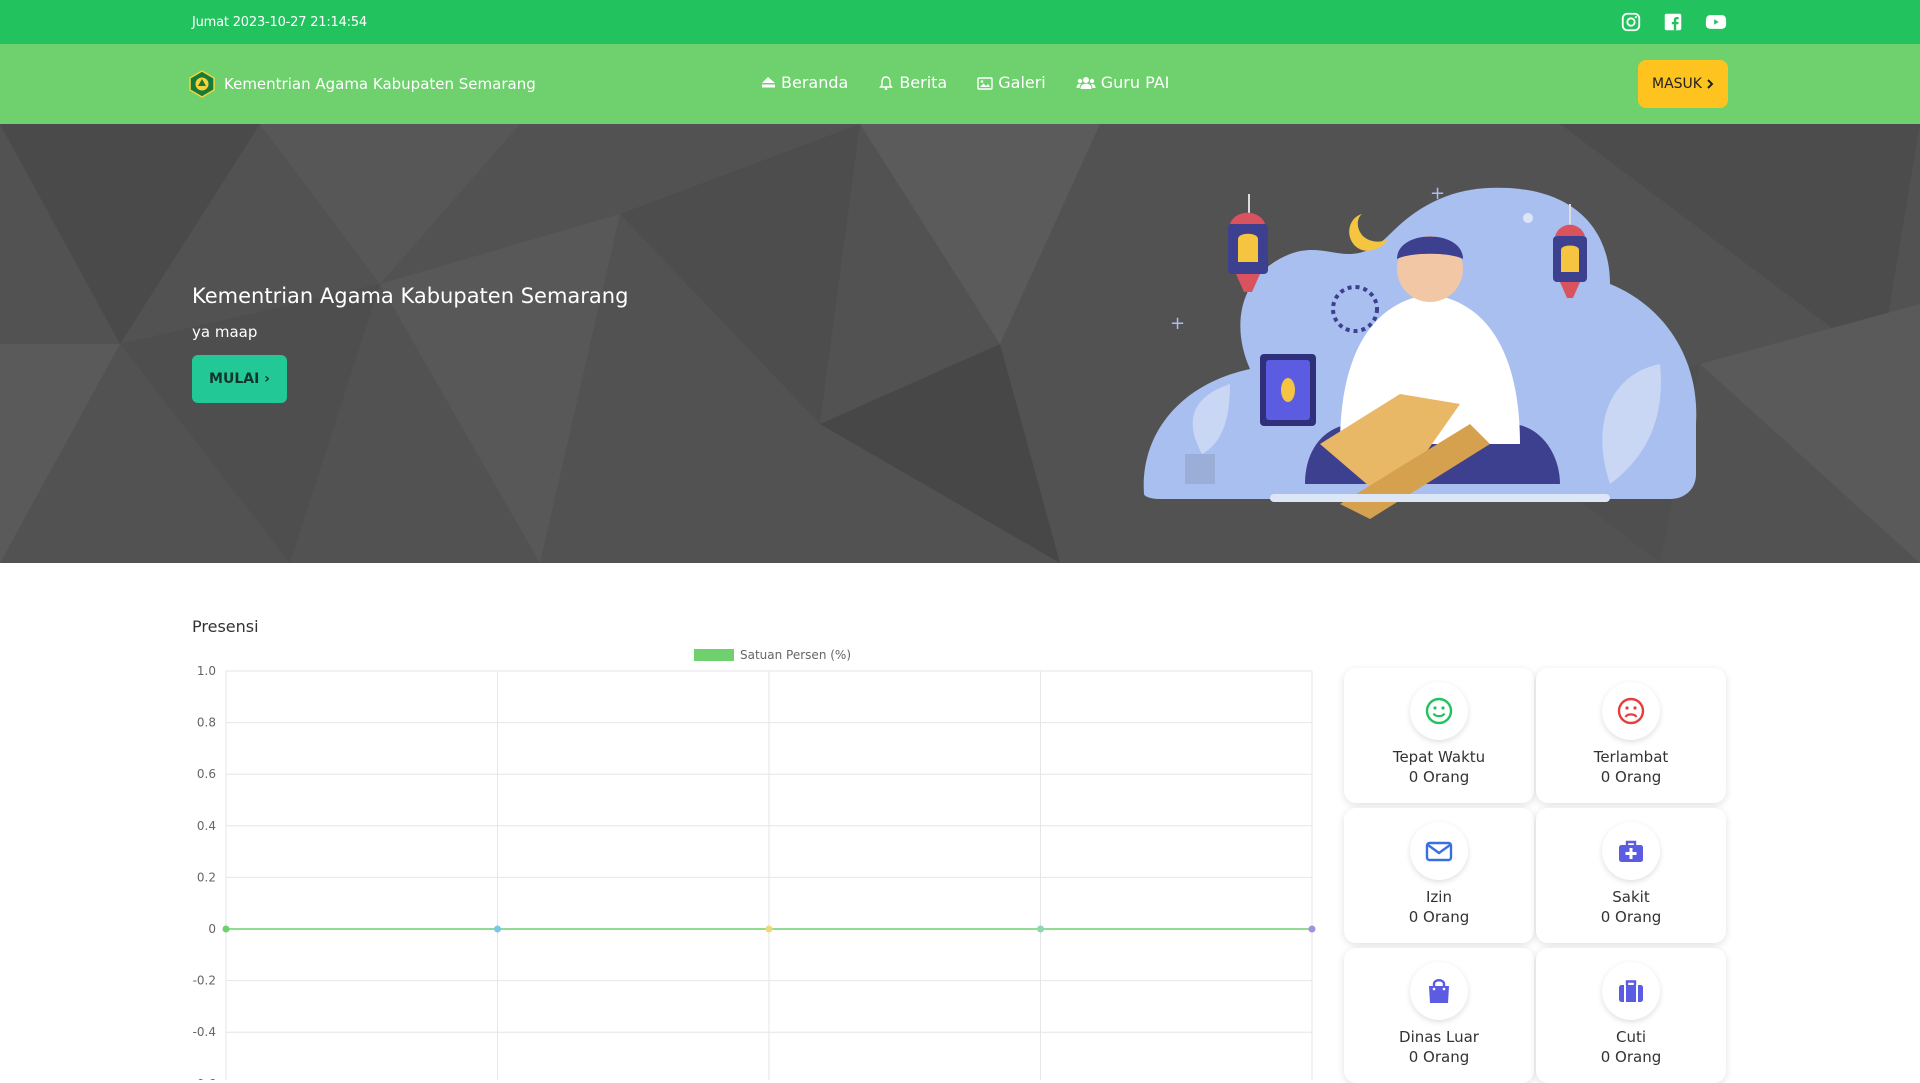 The image size is (1920, 1083). I want to click on facebook-icon, so click(1673, 22).